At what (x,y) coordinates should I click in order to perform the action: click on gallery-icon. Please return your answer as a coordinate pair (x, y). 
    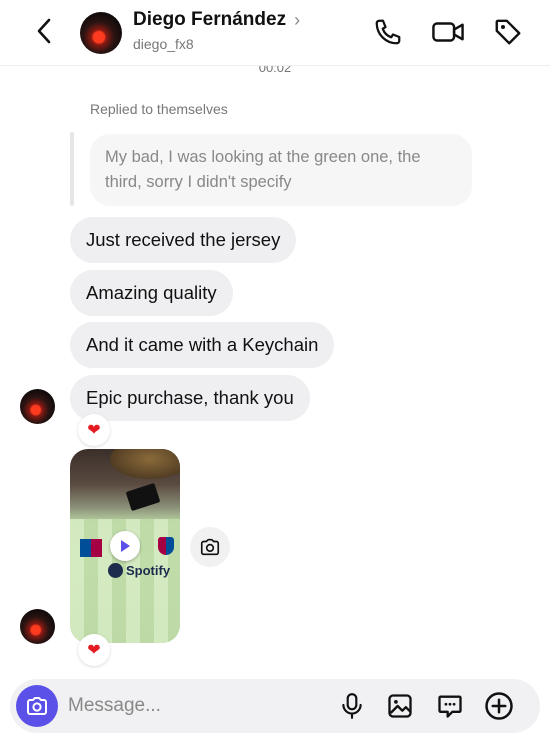
    Looking at the image, I should click on (400, 706).